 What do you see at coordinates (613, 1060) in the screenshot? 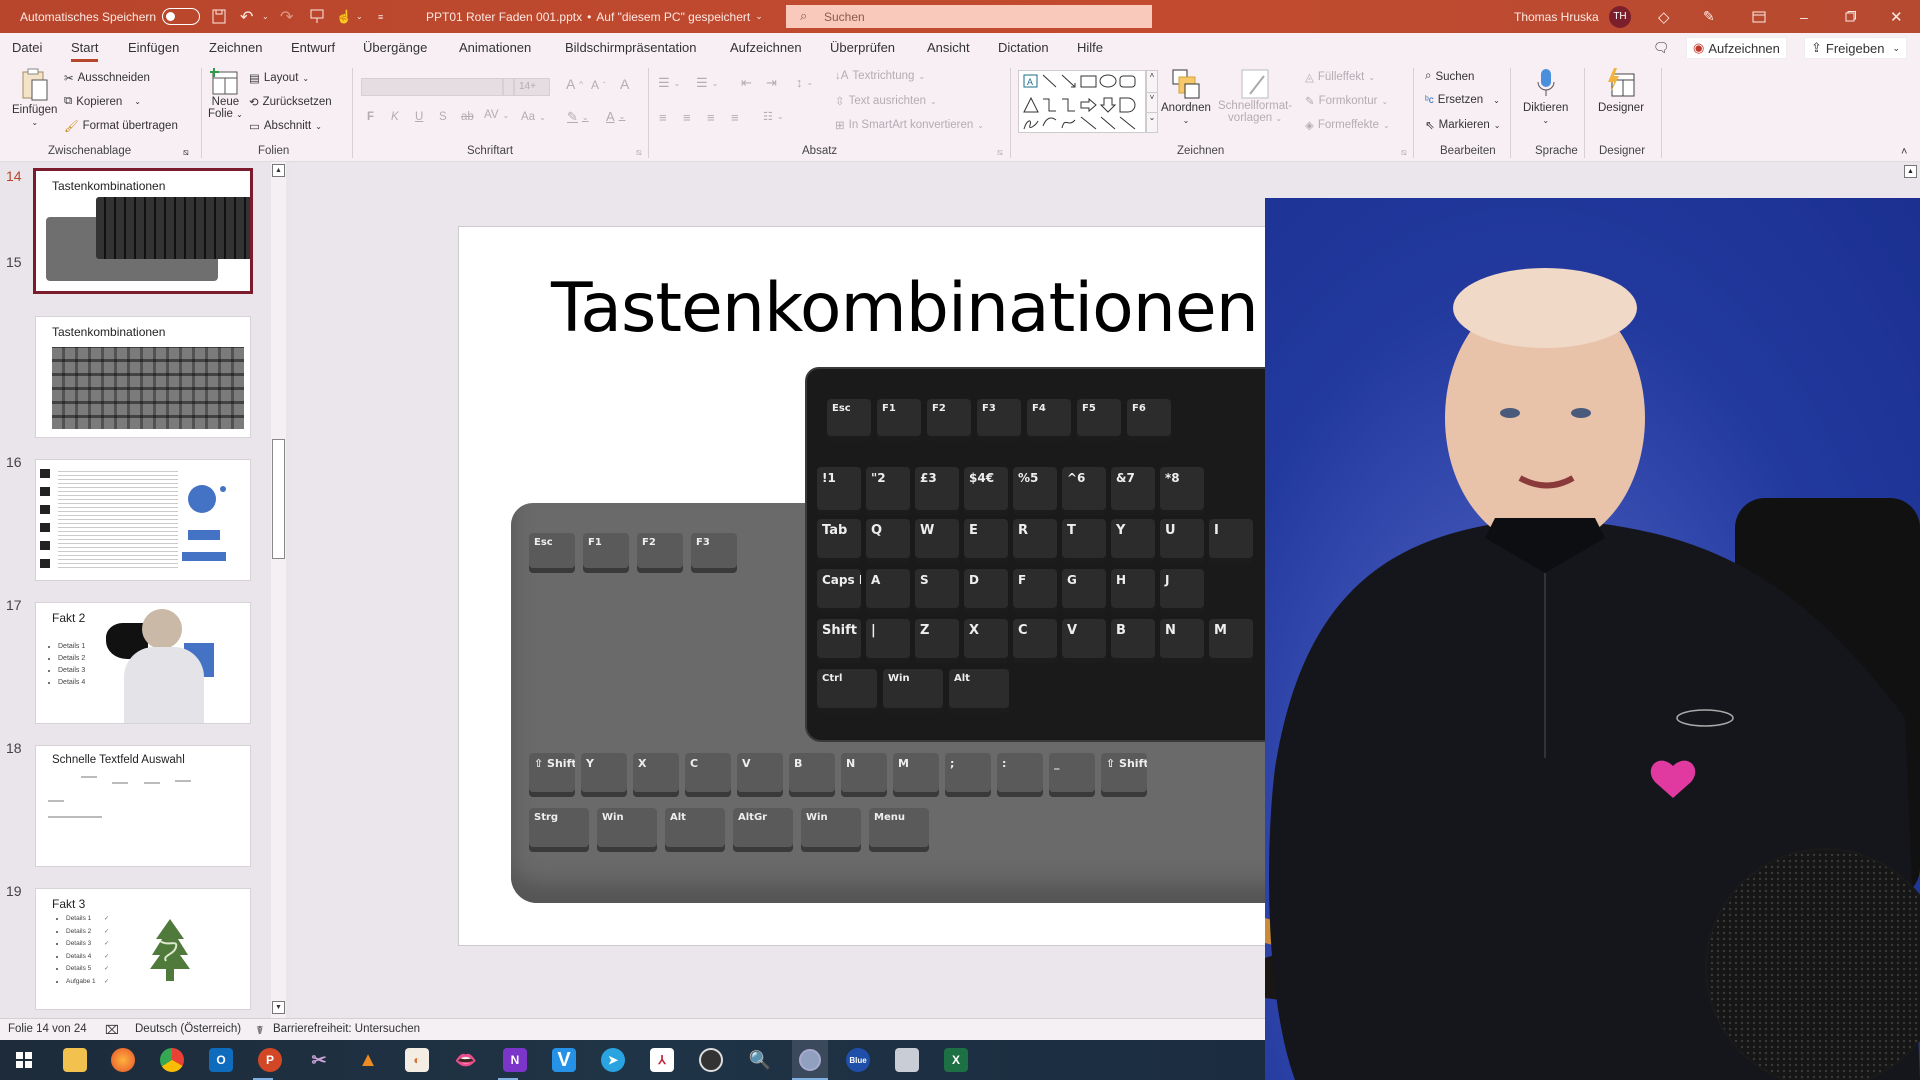
I see `telegram-icon: ➤` at bounding box center [613, 1060].